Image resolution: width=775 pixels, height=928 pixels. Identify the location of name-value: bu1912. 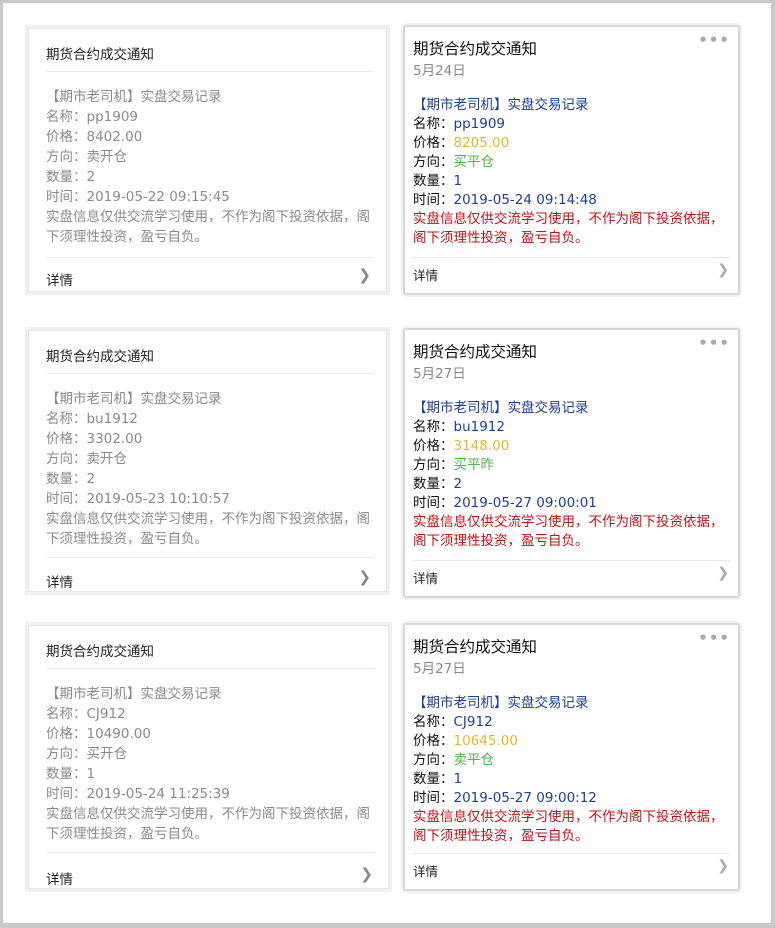
(479, 427).